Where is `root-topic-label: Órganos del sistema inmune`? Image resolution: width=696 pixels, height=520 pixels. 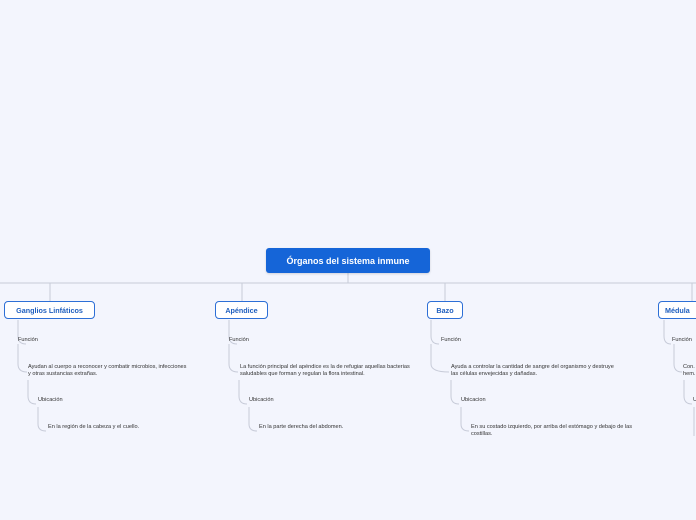 root-topic-label: Órganos del sistema inmune is located at coordinates (348, 260).